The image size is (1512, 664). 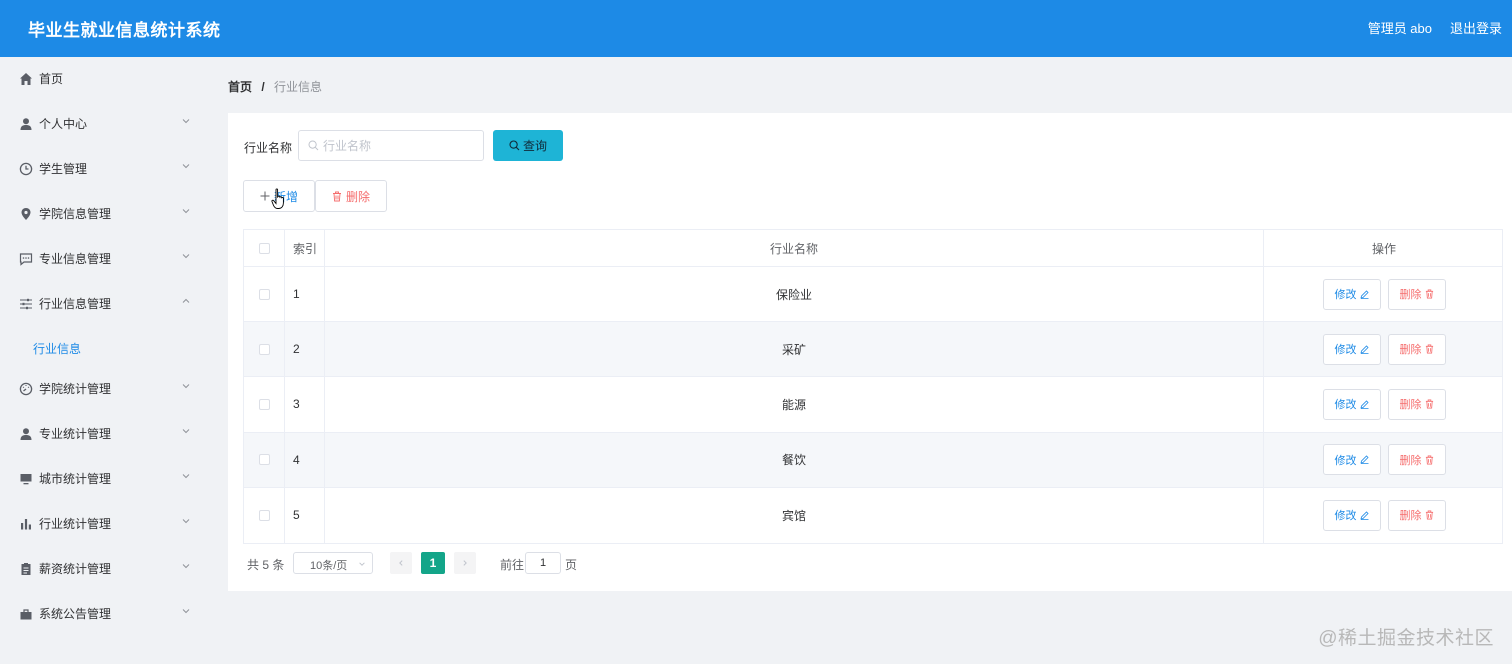 I want to click on sidebar-item-label: 学院信息管理, so click(x=75, y=214).